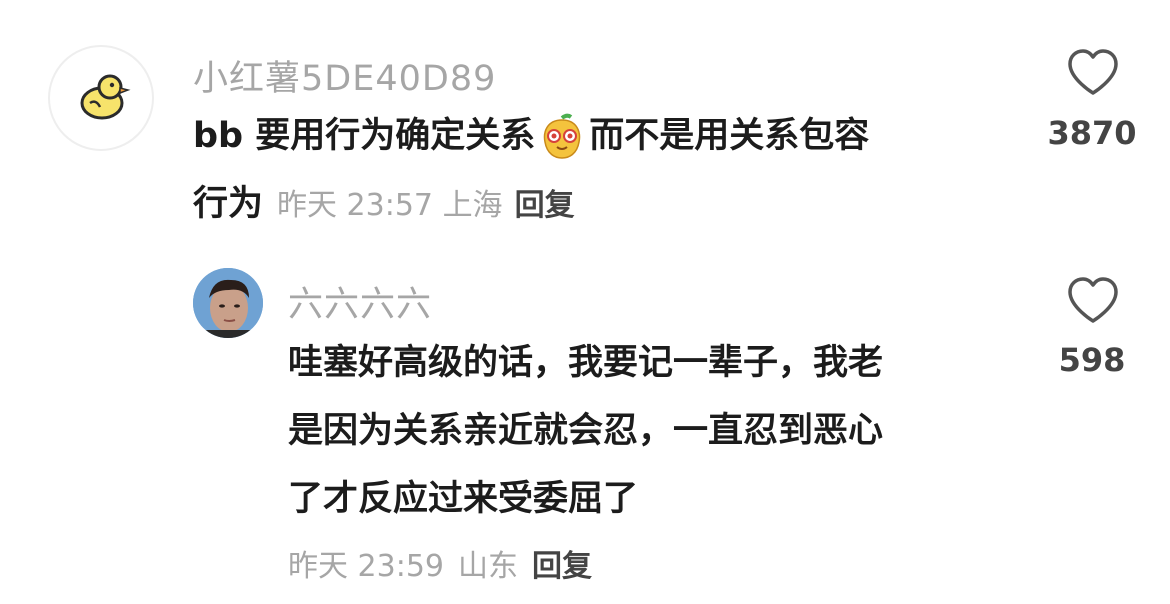 Image resolution: width=1170 pixels, height=604 pixels. Describe the element at coordinates (1092, 133) in the screenshot. I see `like-count: 3870` at that location.